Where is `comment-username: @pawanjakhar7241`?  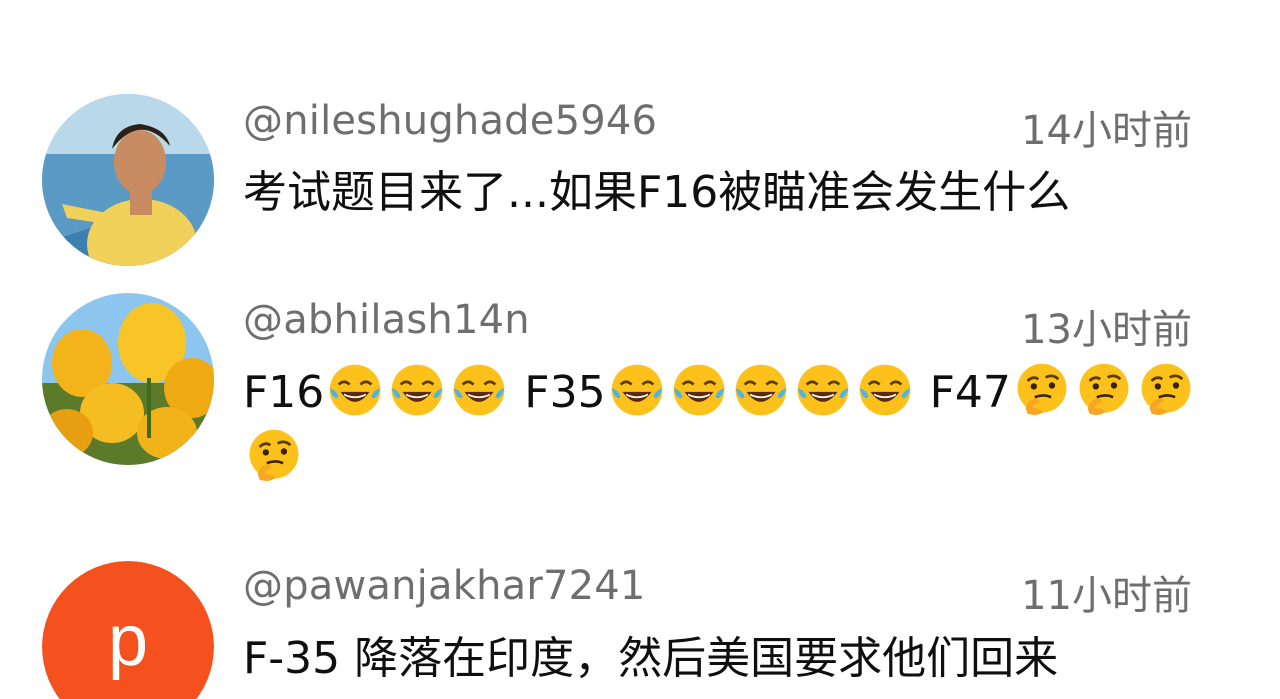 comment-username: @pawanjakhar7241 is located at coordinates (444, 586).